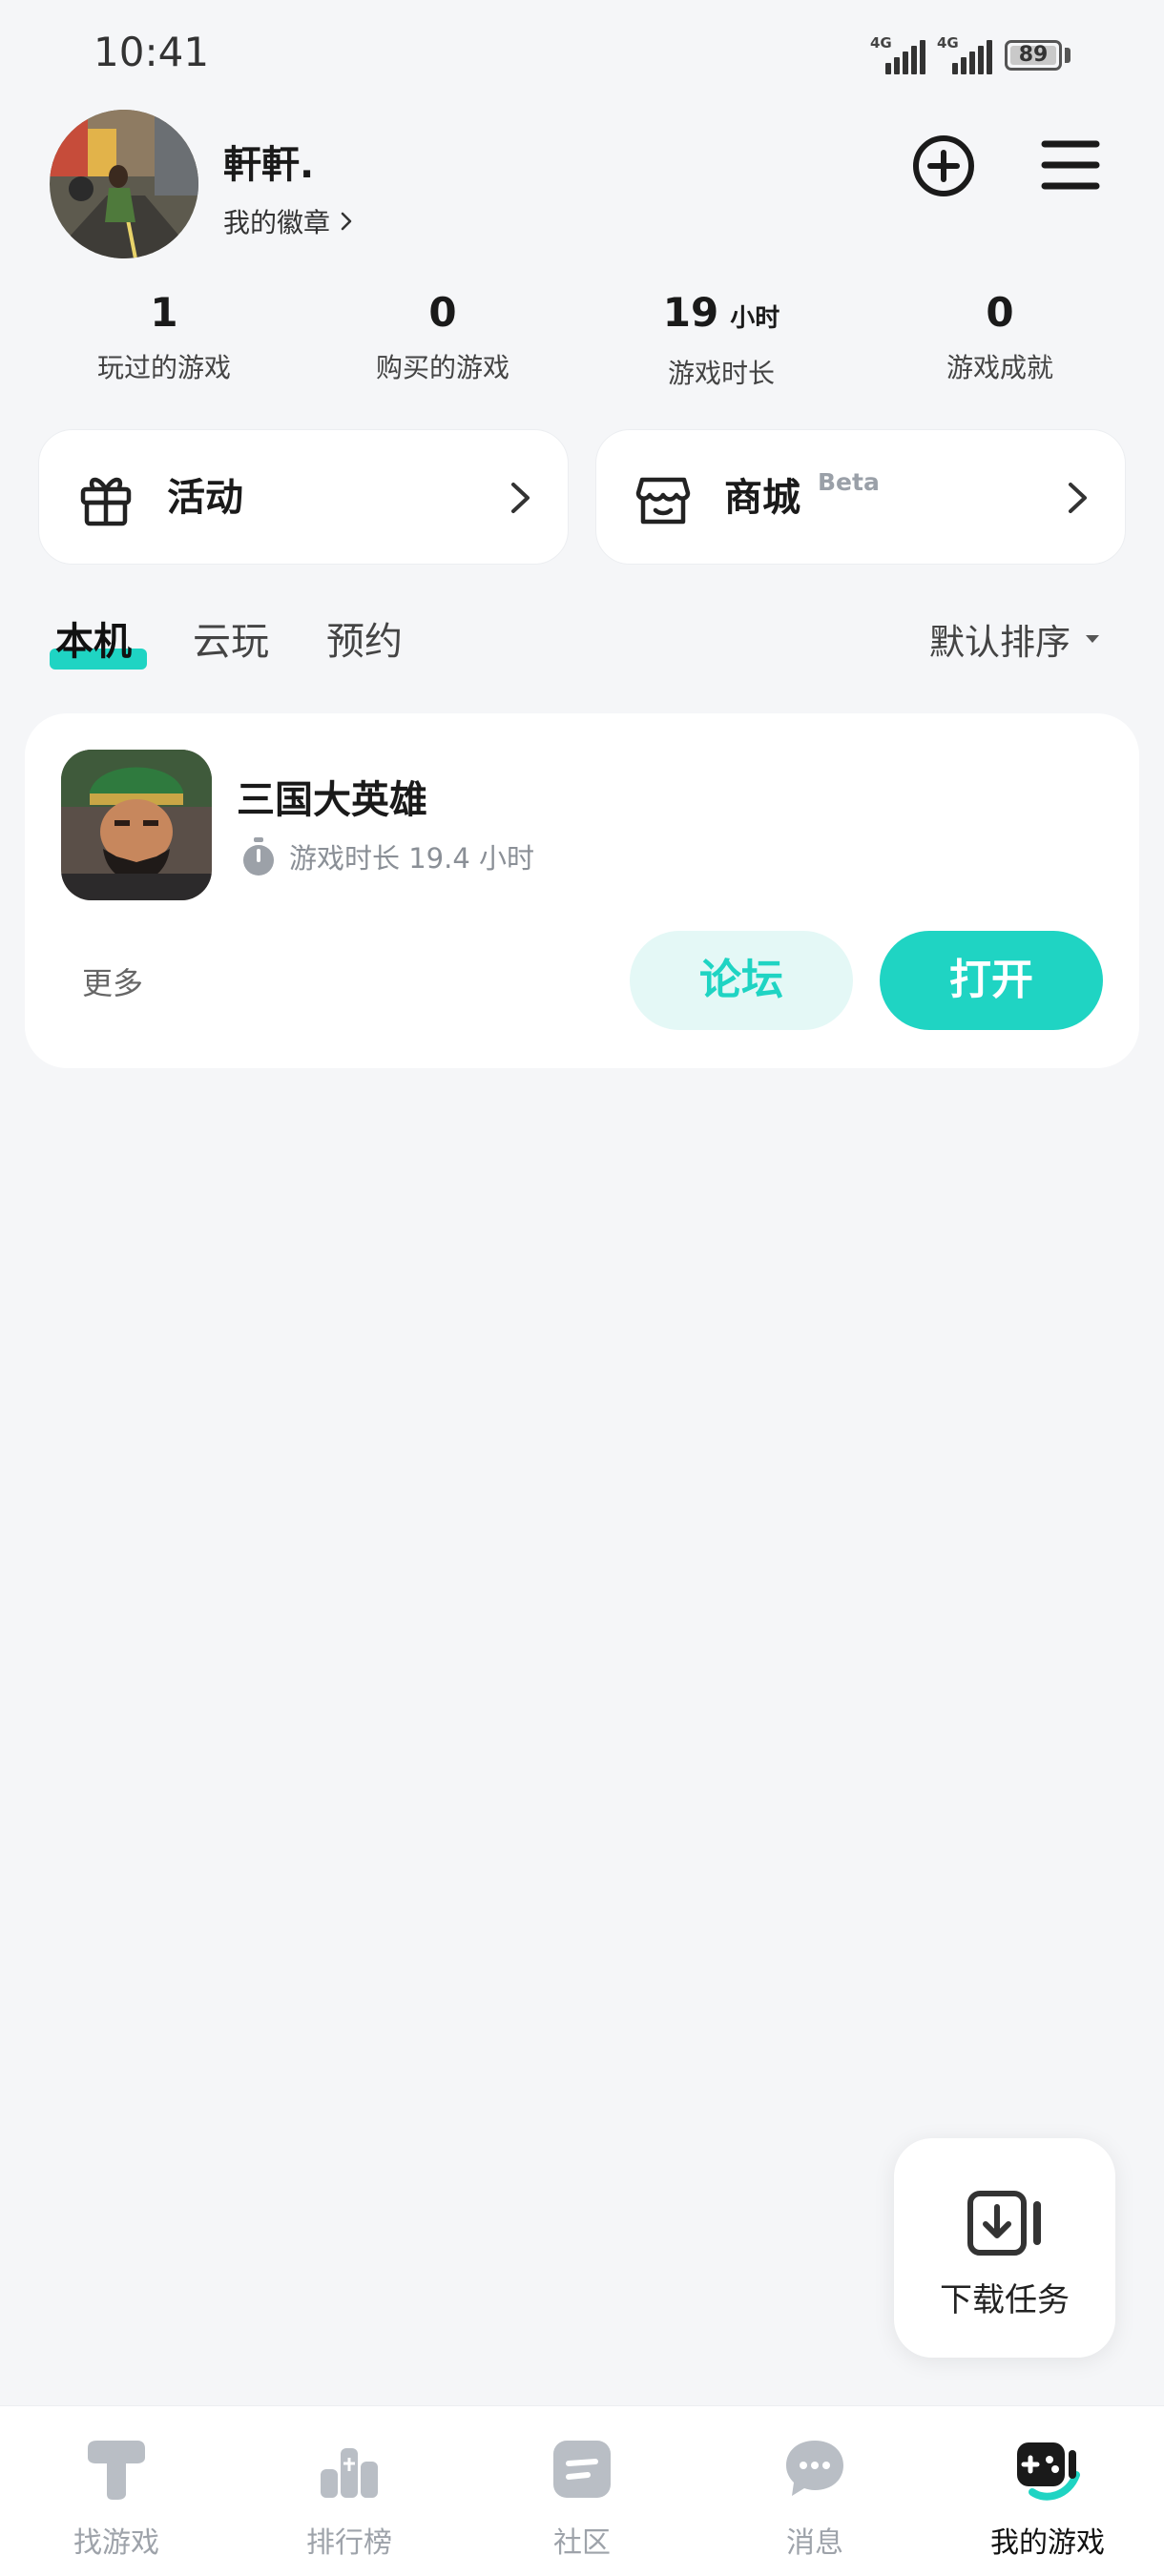  I want to click on stat-value: 1, so click(164, 312).